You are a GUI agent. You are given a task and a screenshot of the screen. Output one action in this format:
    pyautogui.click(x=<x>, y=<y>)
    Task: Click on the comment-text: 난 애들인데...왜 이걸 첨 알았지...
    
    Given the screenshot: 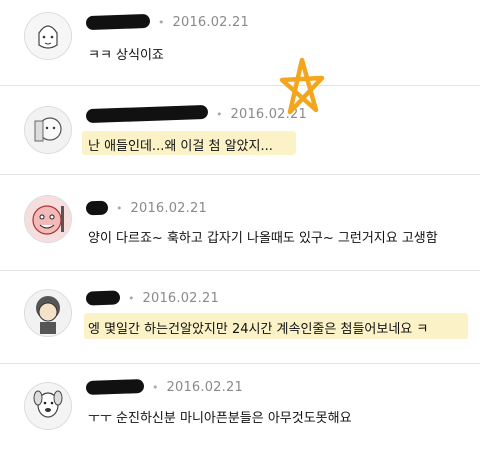 What is the action you would take?
    pyautogui.click(x=180, y=146)
    